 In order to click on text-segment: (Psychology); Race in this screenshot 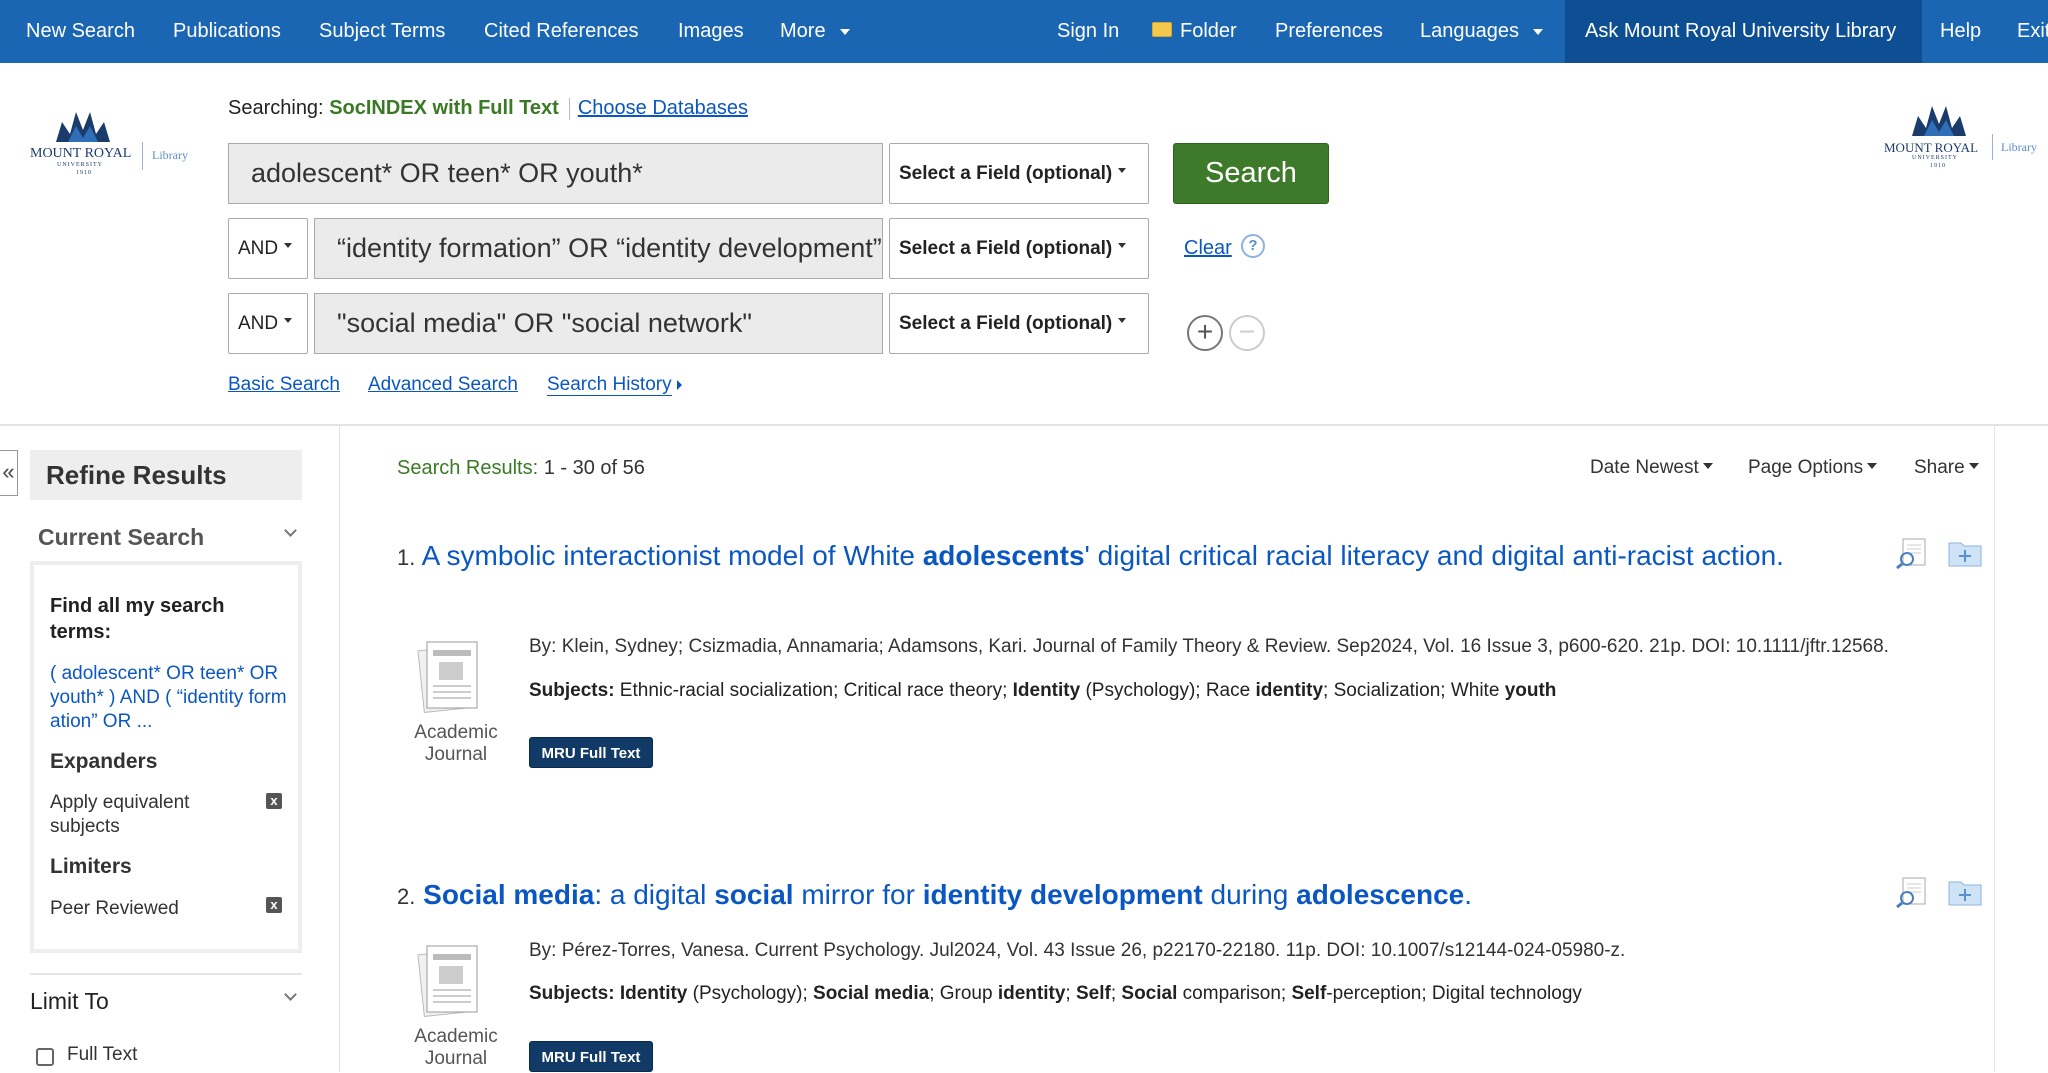, I will do `click(1168, 690)`.